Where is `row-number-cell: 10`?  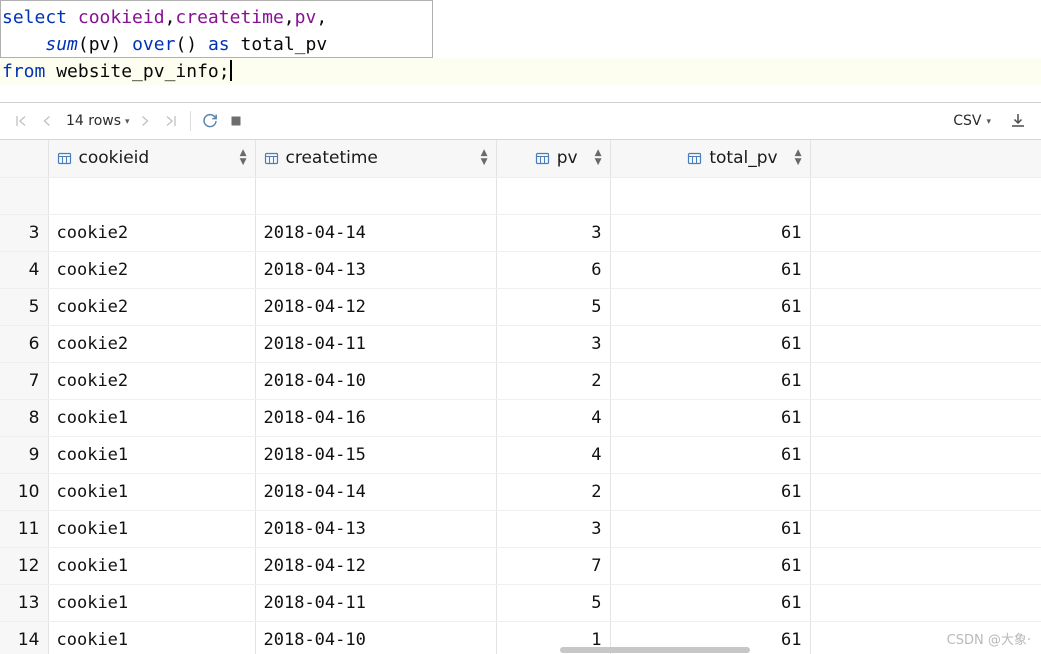
row-number-cell: 10 is located at coordinates (24, 492).